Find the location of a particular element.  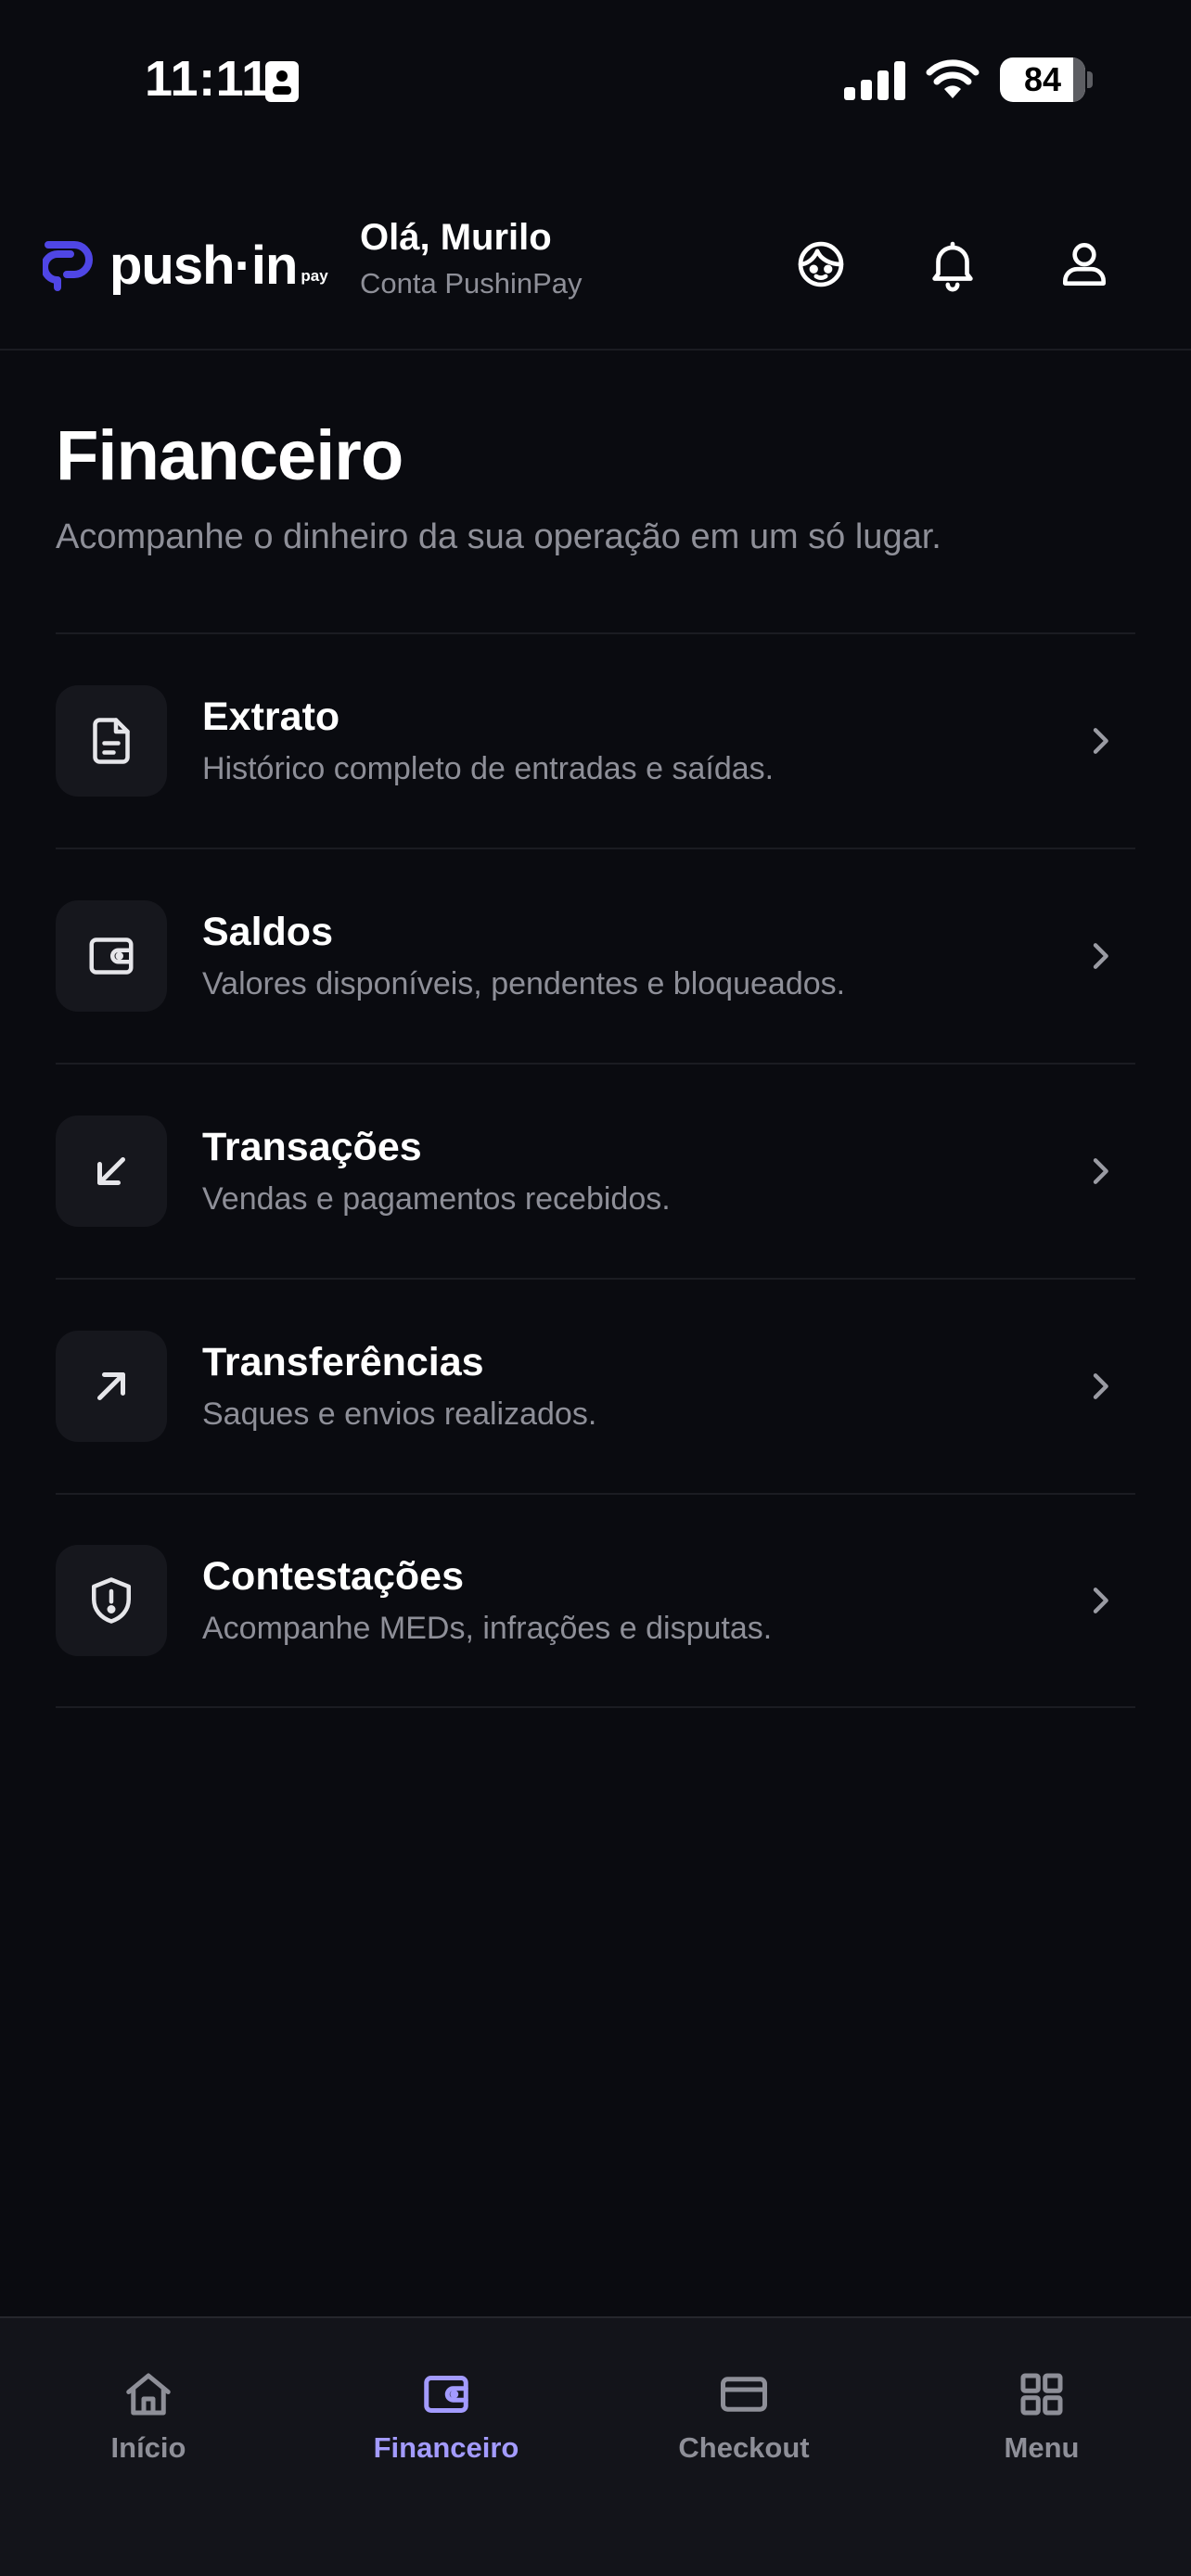

id-card-icon is located at coordinates (282, 81).